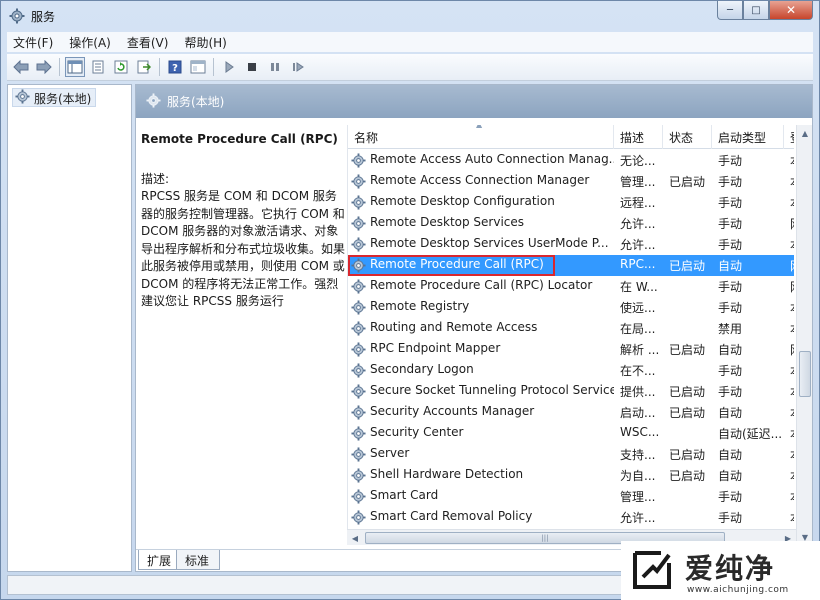 The width and height of the screenshot is (820, 600). I want to click on table-row: Remote Procedure Call (RPC) RPC... 已启动自动 网, so click(571, 265).